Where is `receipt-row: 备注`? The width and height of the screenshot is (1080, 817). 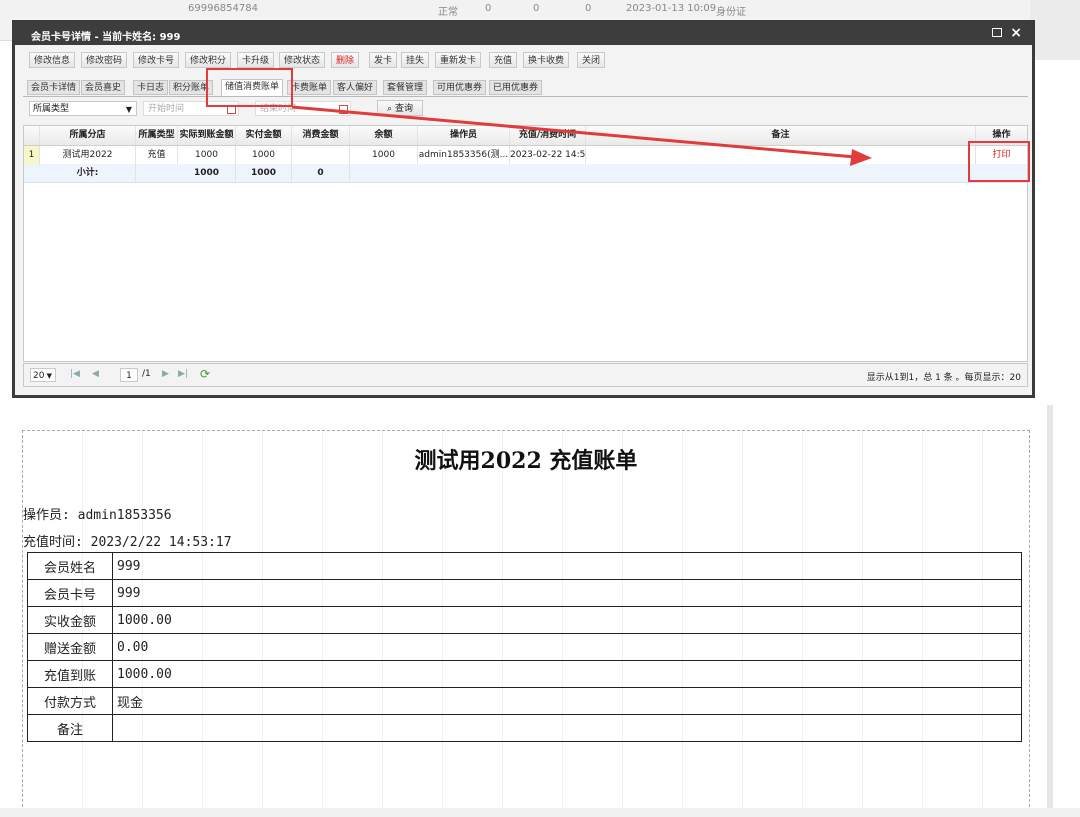 receipt-row: 备注 is located at coordinates (524, 728).